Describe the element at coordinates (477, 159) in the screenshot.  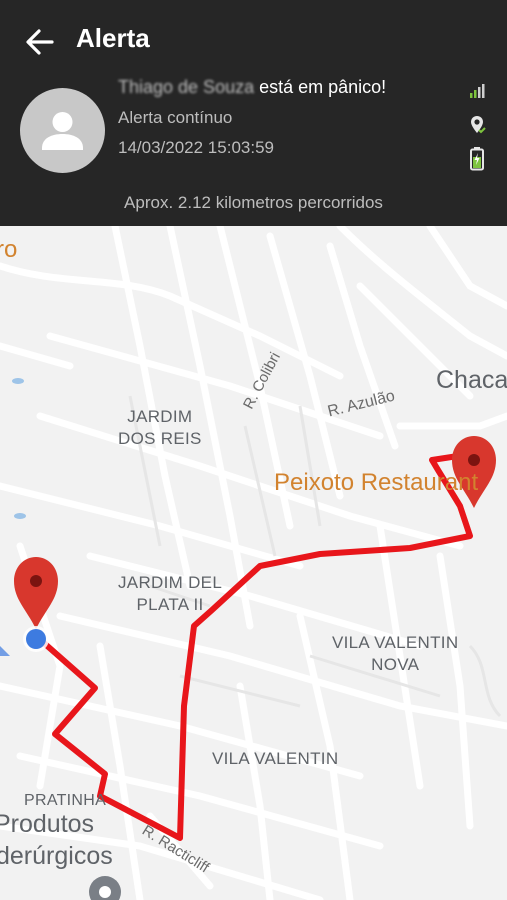
I see `battery-icon` at that location.